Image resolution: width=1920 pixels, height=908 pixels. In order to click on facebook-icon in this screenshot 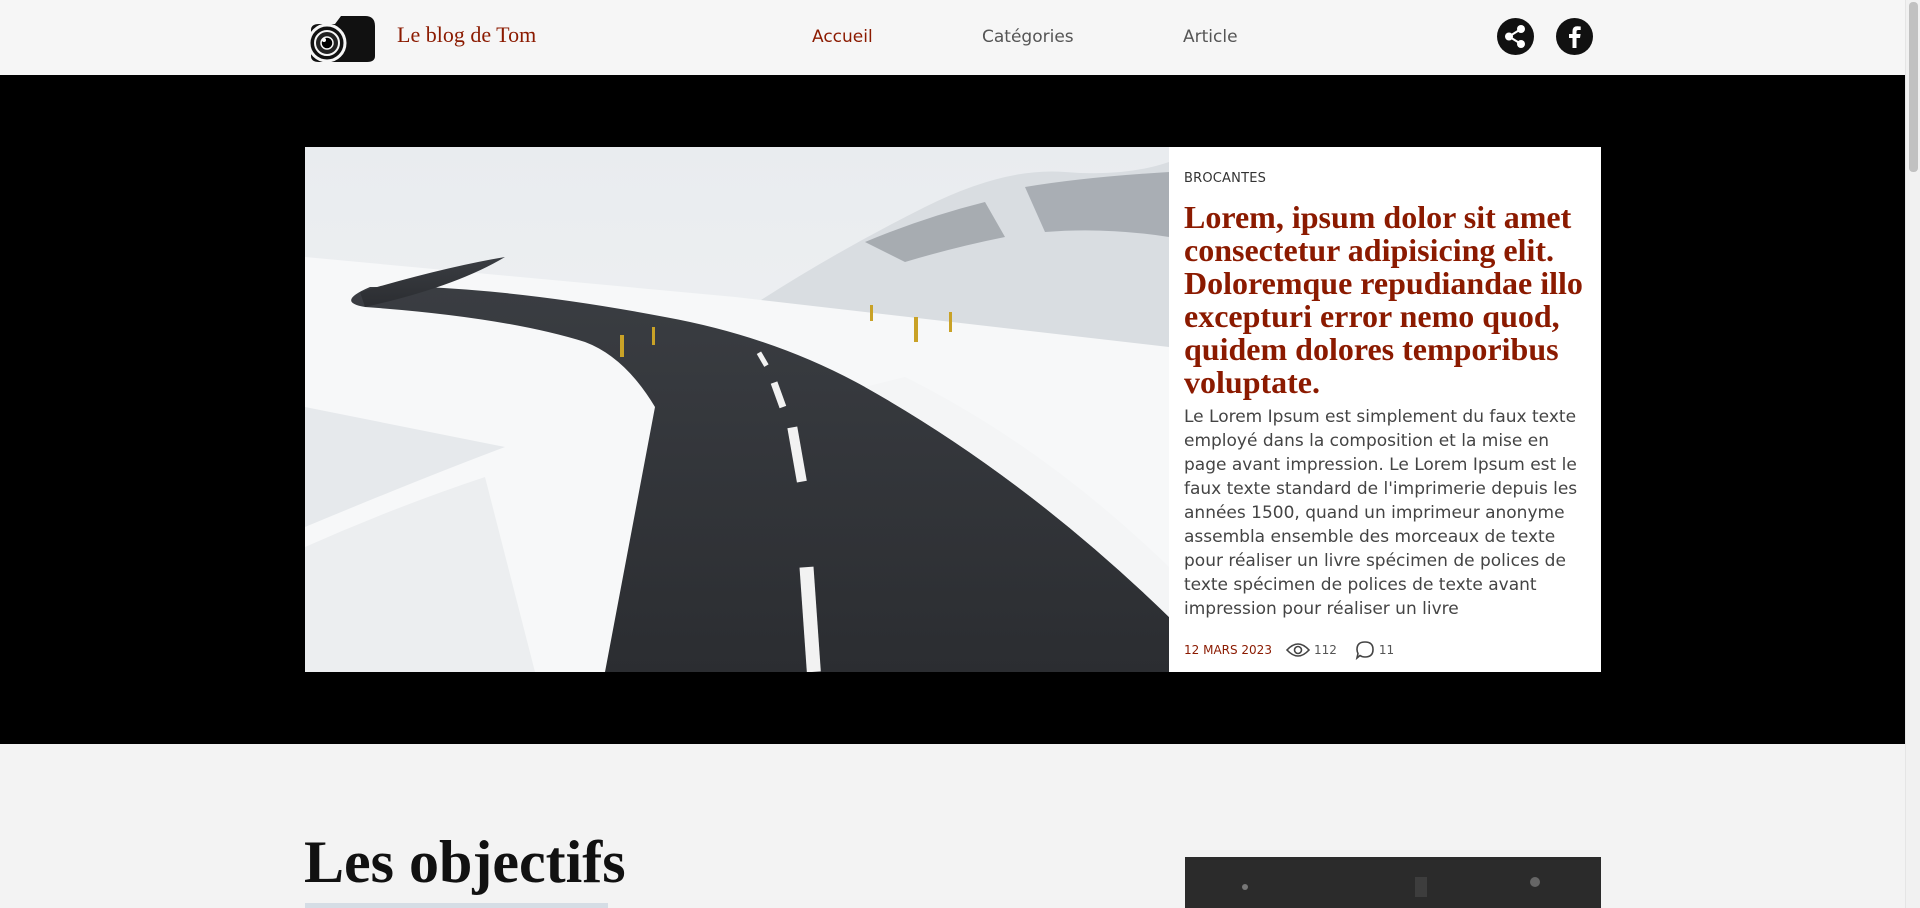, I will do `click(1575, 37)`.